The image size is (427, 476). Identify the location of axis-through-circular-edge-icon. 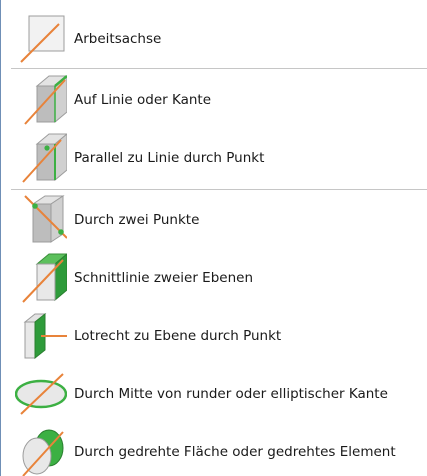
(41, 394).